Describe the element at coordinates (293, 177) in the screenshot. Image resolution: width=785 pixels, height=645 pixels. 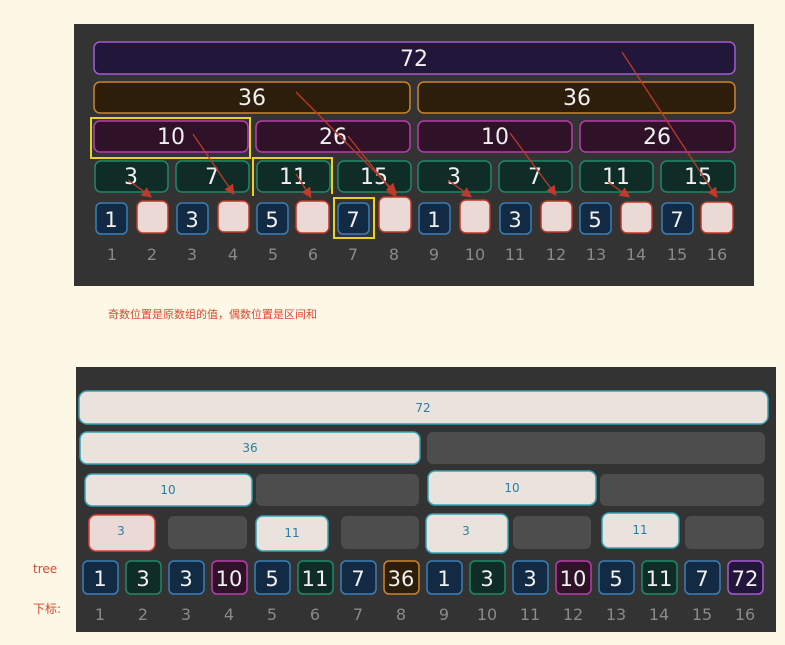
I see `top-level4-value-3: 11` at that location.